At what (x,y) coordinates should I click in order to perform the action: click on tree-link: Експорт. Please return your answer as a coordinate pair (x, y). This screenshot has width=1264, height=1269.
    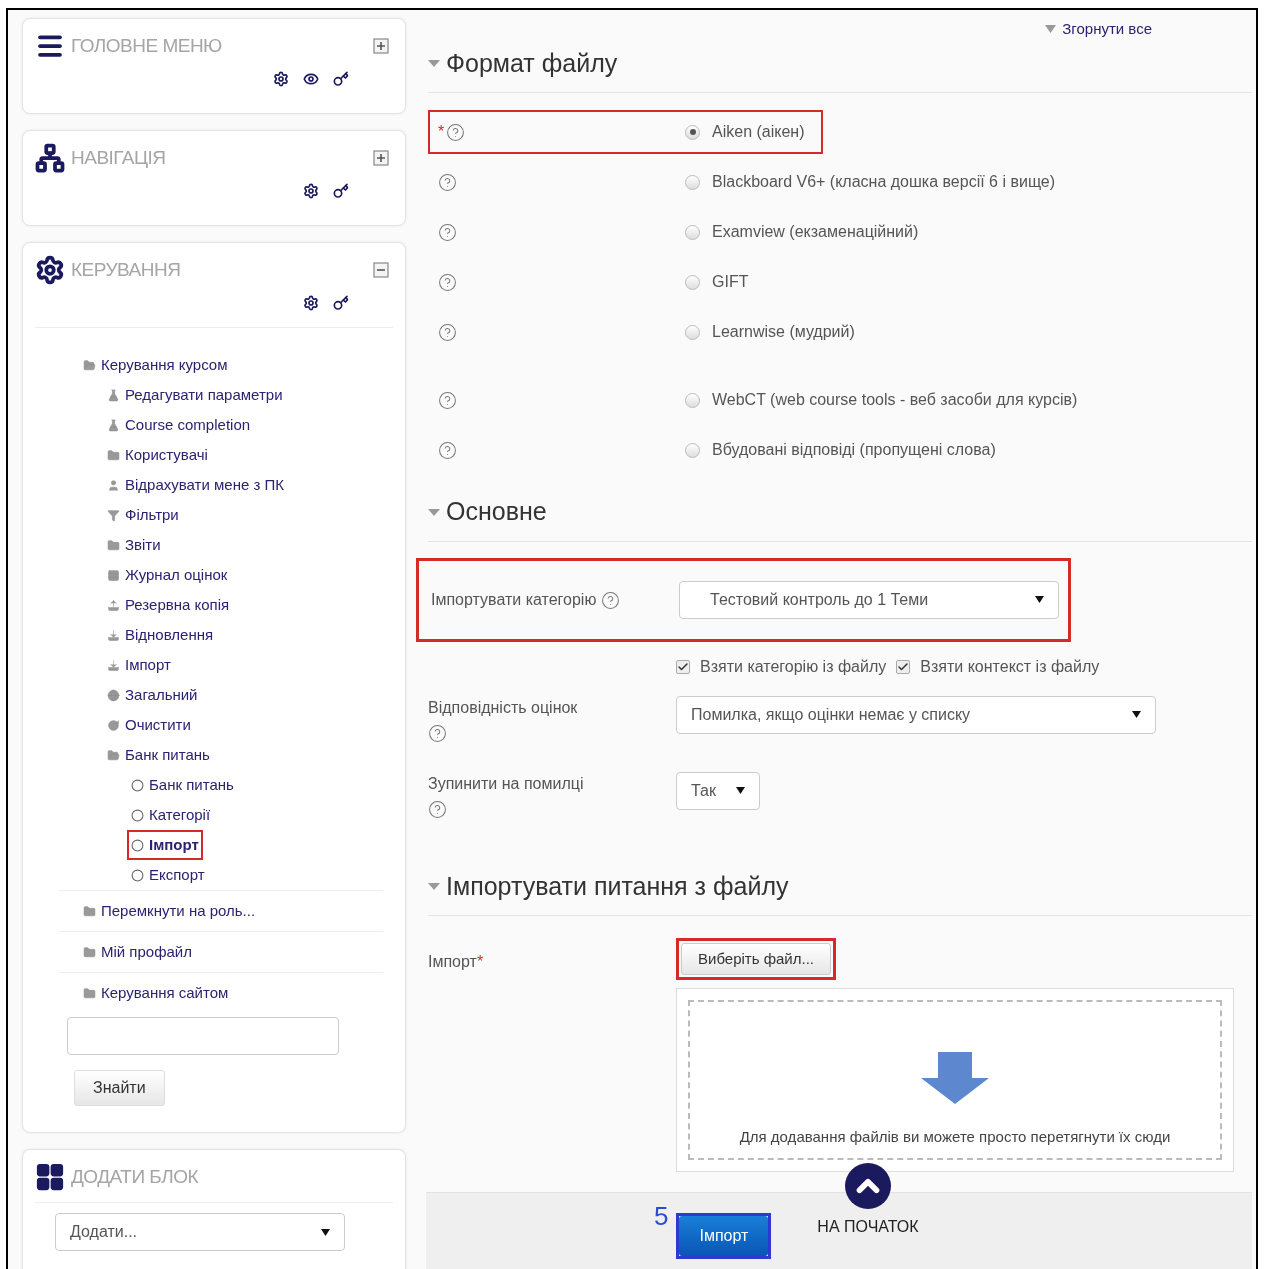
    Looking at the image, I should click on (177, 875).